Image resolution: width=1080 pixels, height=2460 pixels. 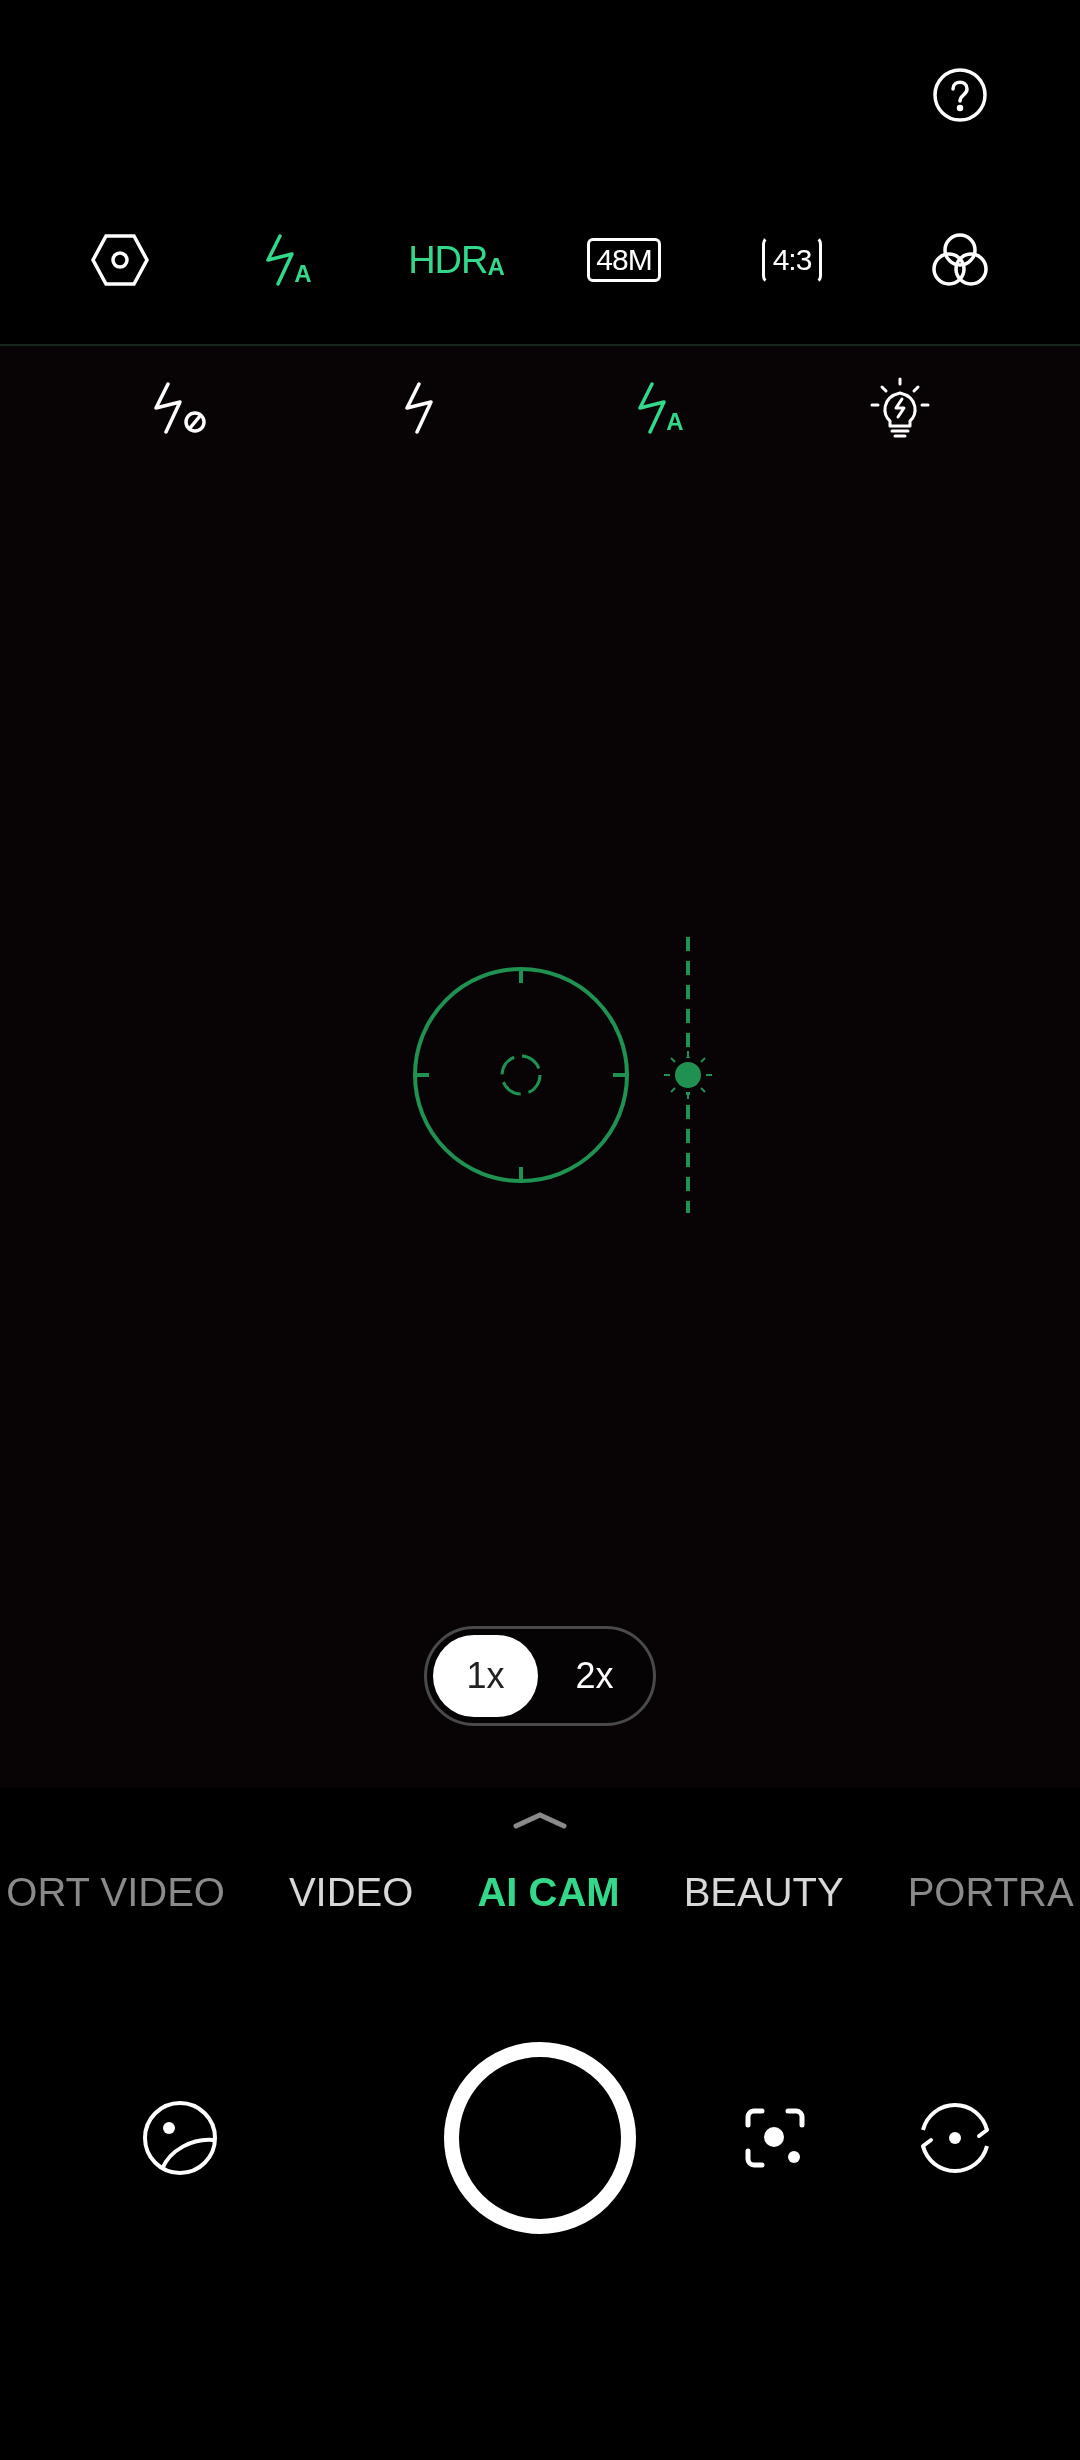 I want to click on help-button, so click(x=960, y=95).